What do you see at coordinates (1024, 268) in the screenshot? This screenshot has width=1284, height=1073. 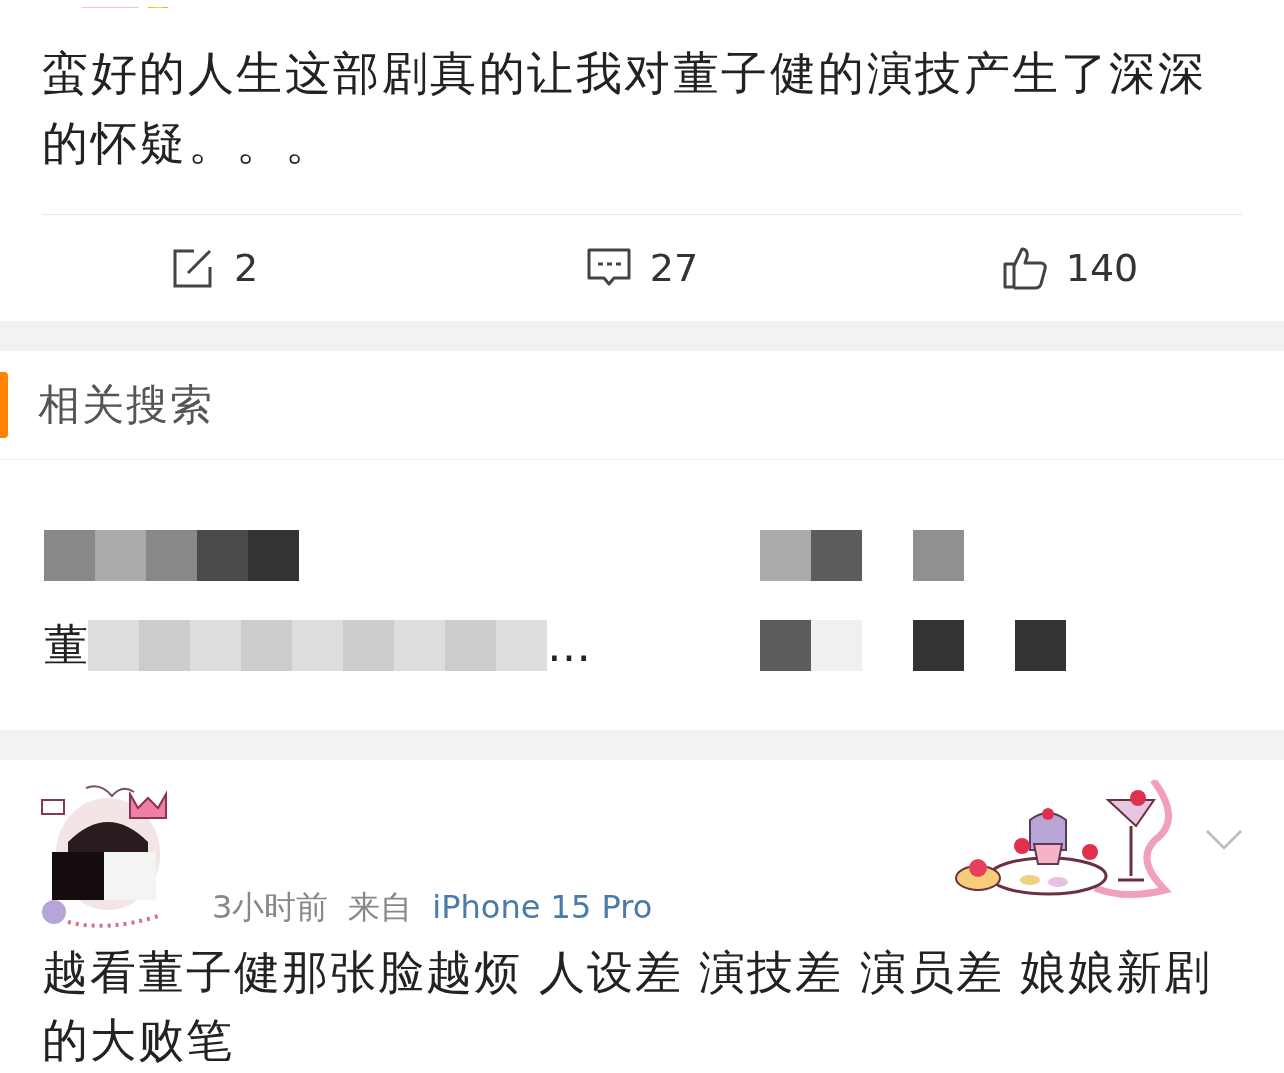 I see `thumbs-up-icon` at bounding box center [1024, 268].